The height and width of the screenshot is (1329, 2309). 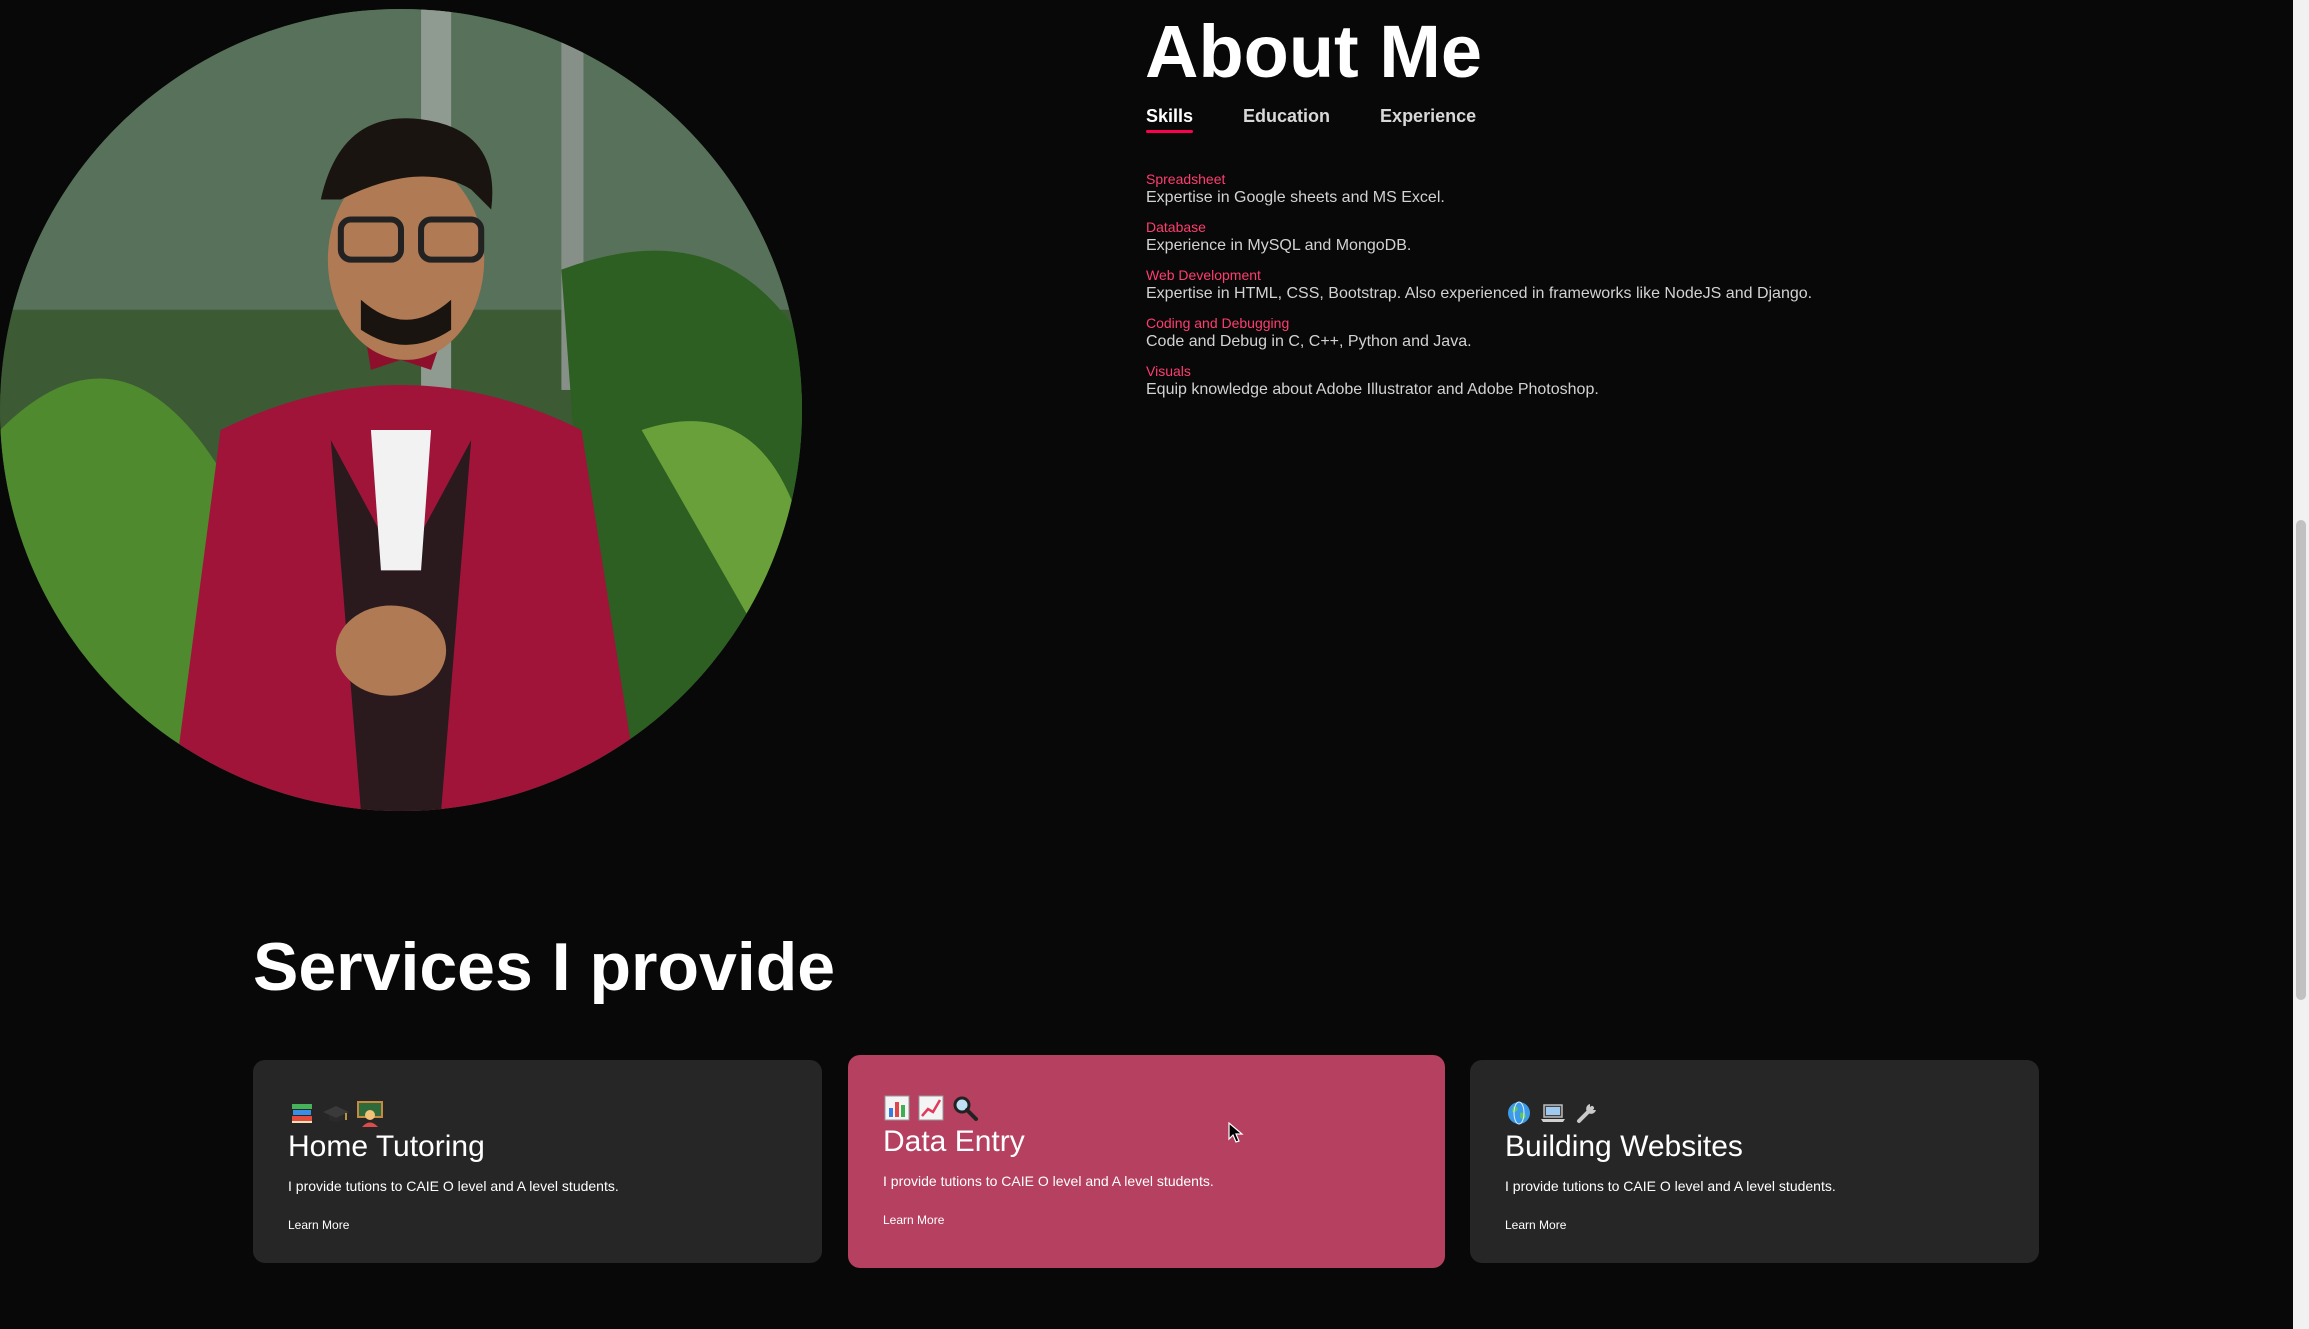 What do you see at coordinates (1186, 179) in the screenshot?
I see `skill-name: Spreadsheet` at bounding box center [1186, 179].